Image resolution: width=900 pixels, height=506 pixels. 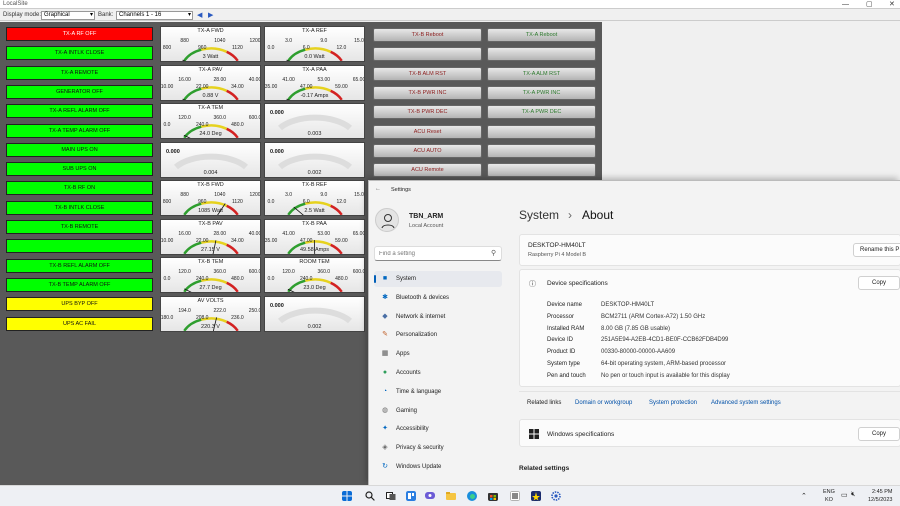 I want to click on status-button: TX-B REMOTE, so click(x=79, y=227).